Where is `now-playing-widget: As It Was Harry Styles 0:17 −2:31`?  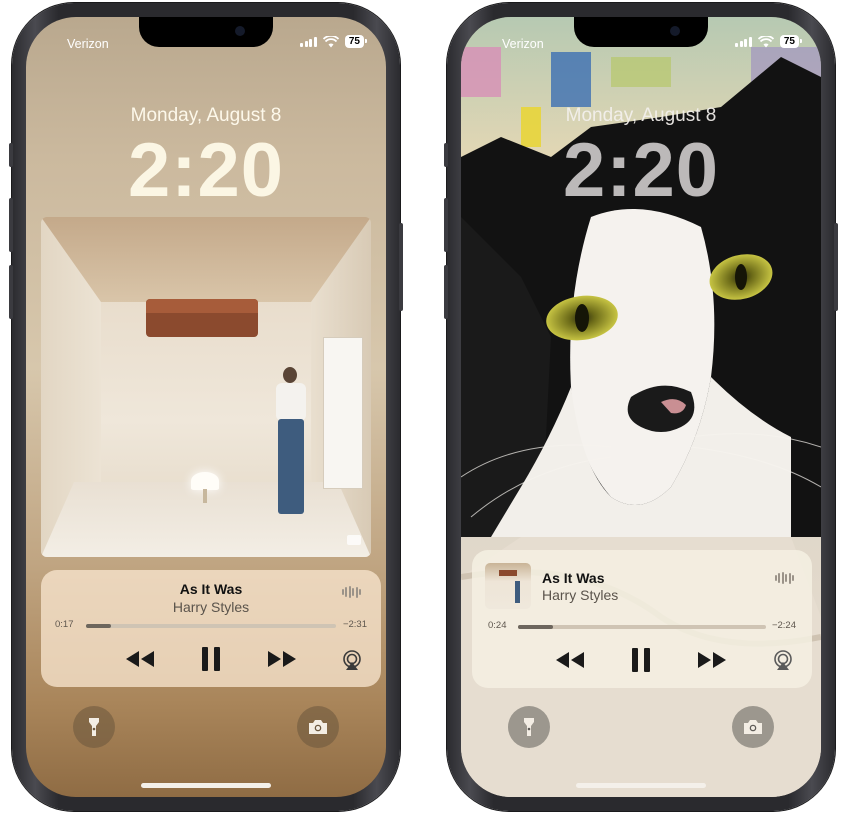 now-playing-widget: As It Was Harry Styles 0:17 −2:31 is located at coordinates (211, 628).